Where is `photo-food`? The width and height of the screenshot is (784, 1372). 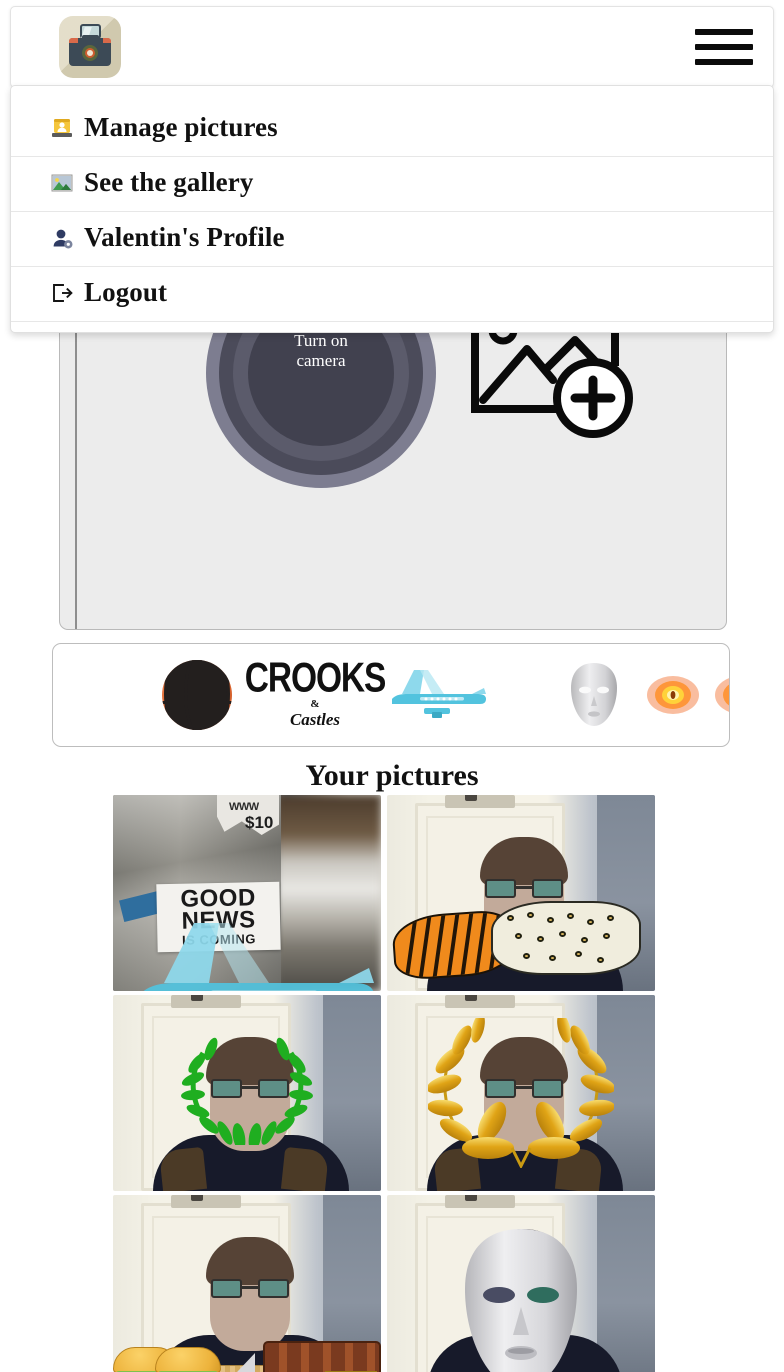 photo-food is located at coordinates (247, 1283).